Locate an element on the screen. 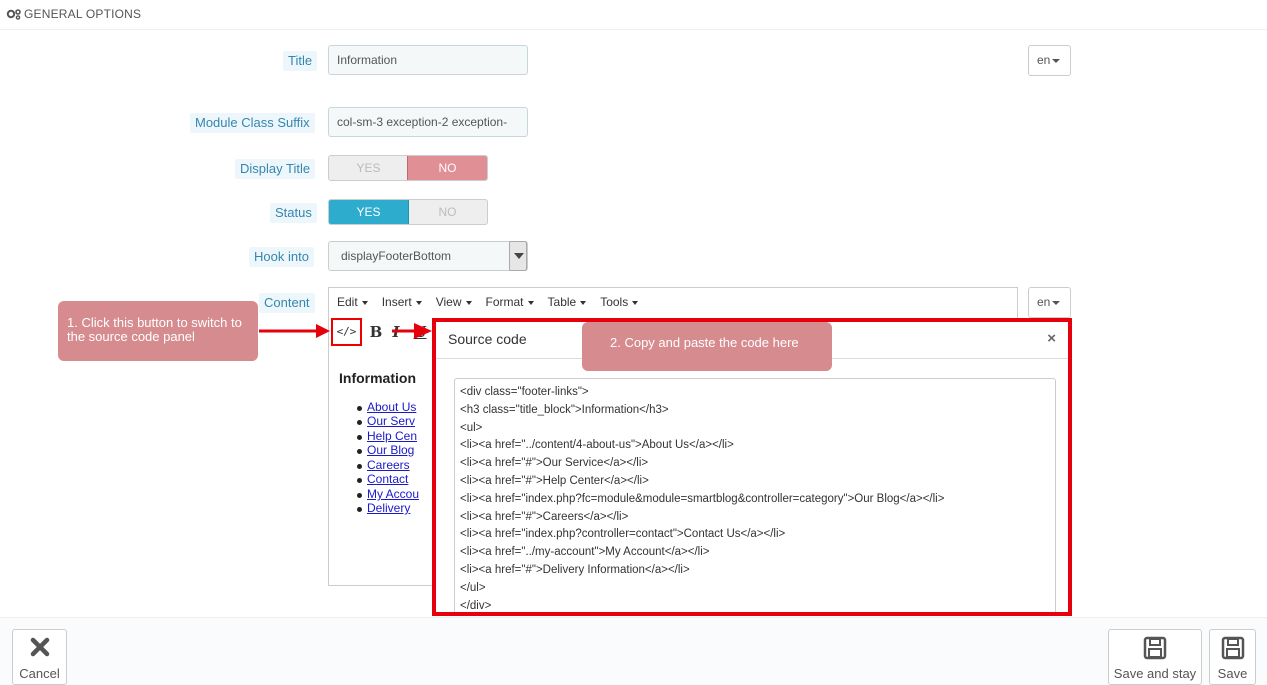  status-no-option: NO is located at coordinates (447, 212).